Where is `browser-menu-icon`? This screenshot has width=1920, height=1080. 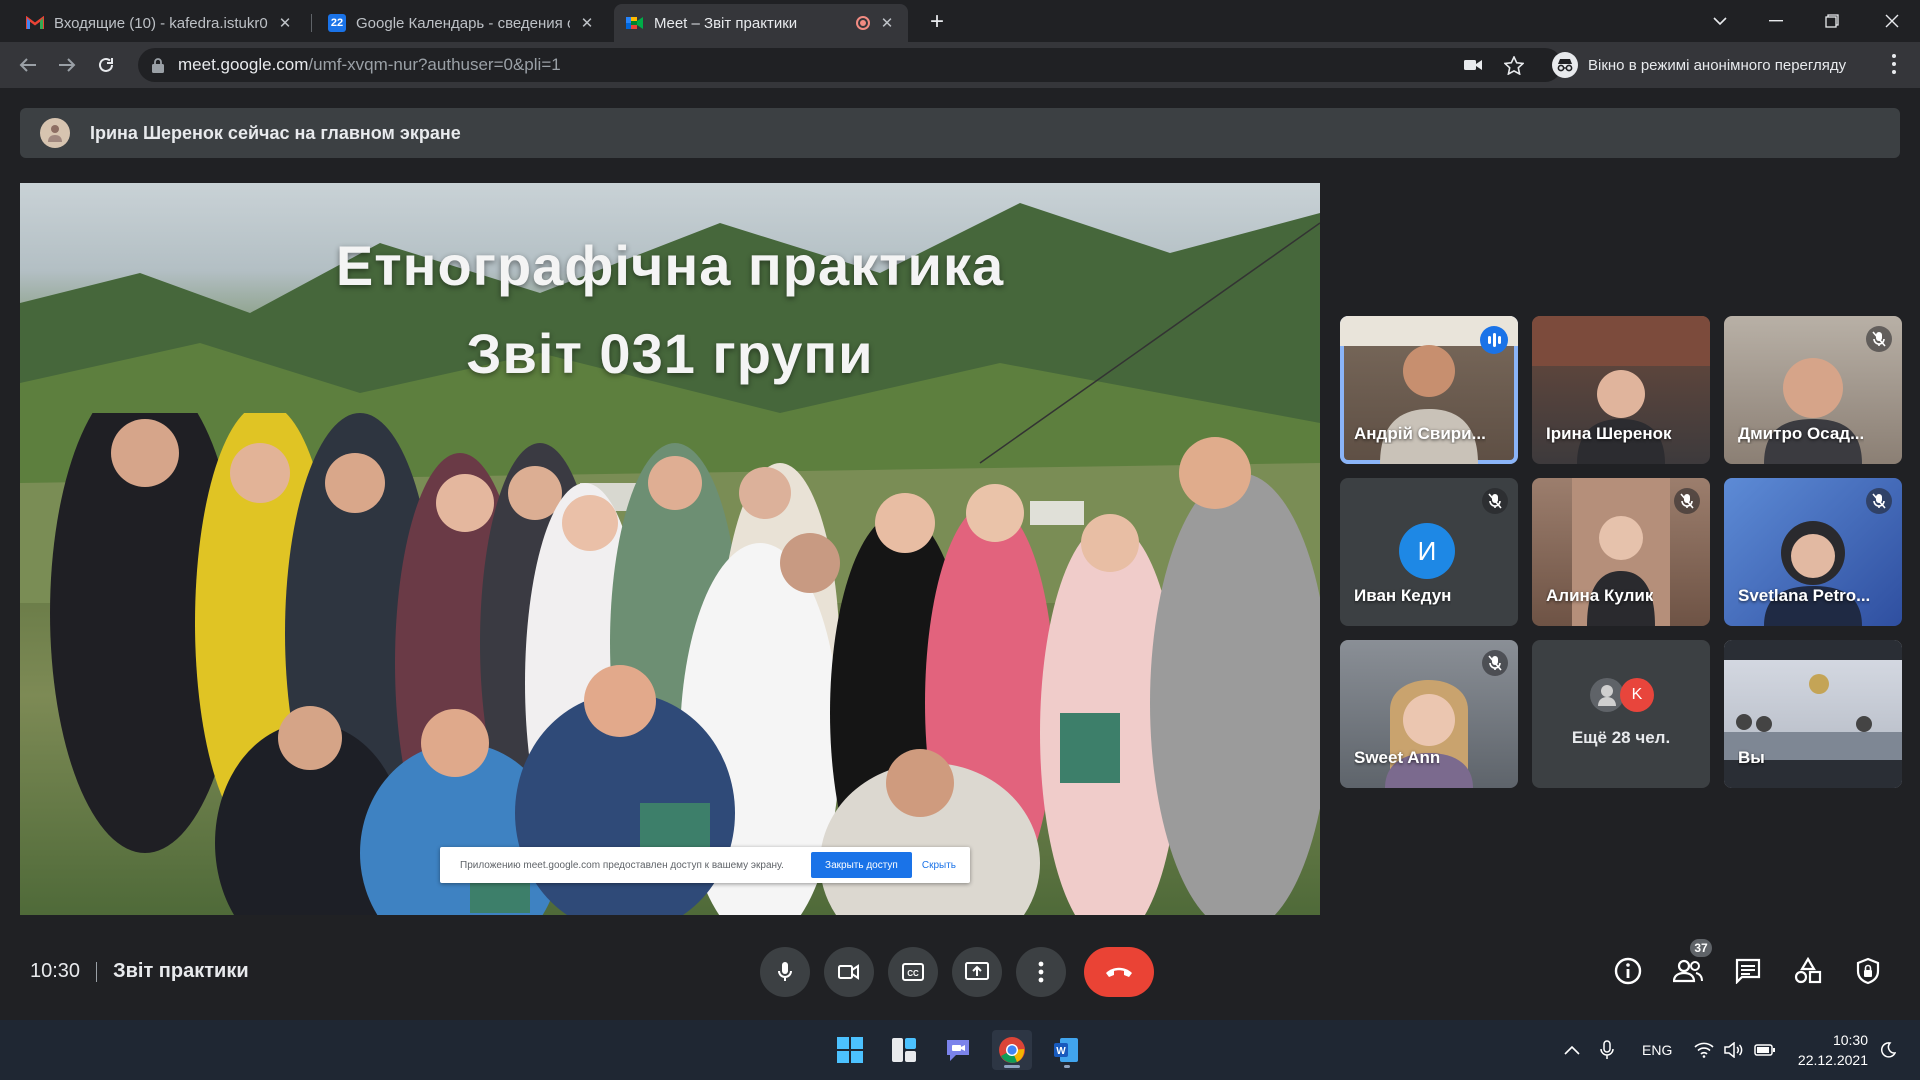
browser-menu-icon is located at coordinates (1894, 64).